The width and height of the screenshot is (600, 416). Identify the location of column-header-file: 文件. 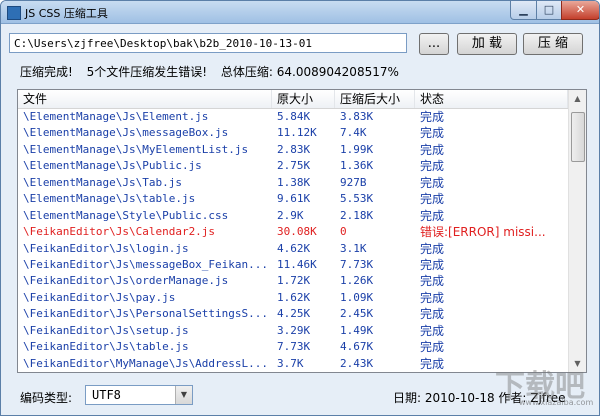
(145, 99).